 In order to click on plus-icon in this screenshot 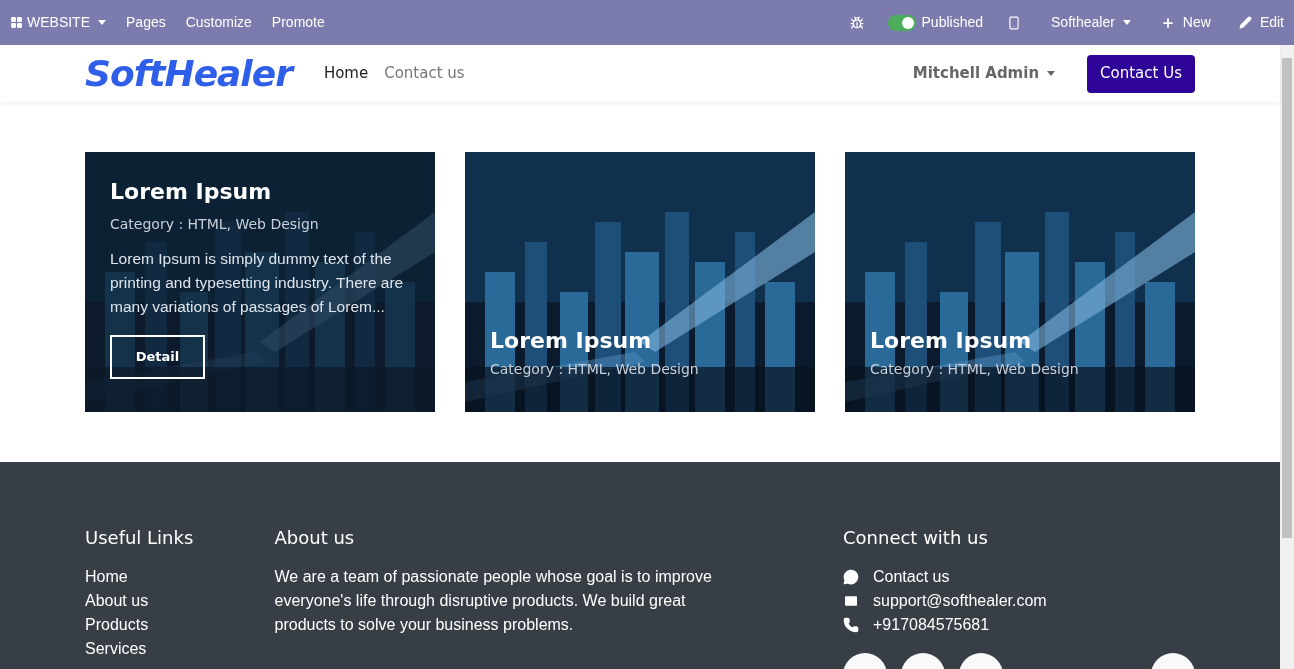, I will do `click(1167, 22)`.